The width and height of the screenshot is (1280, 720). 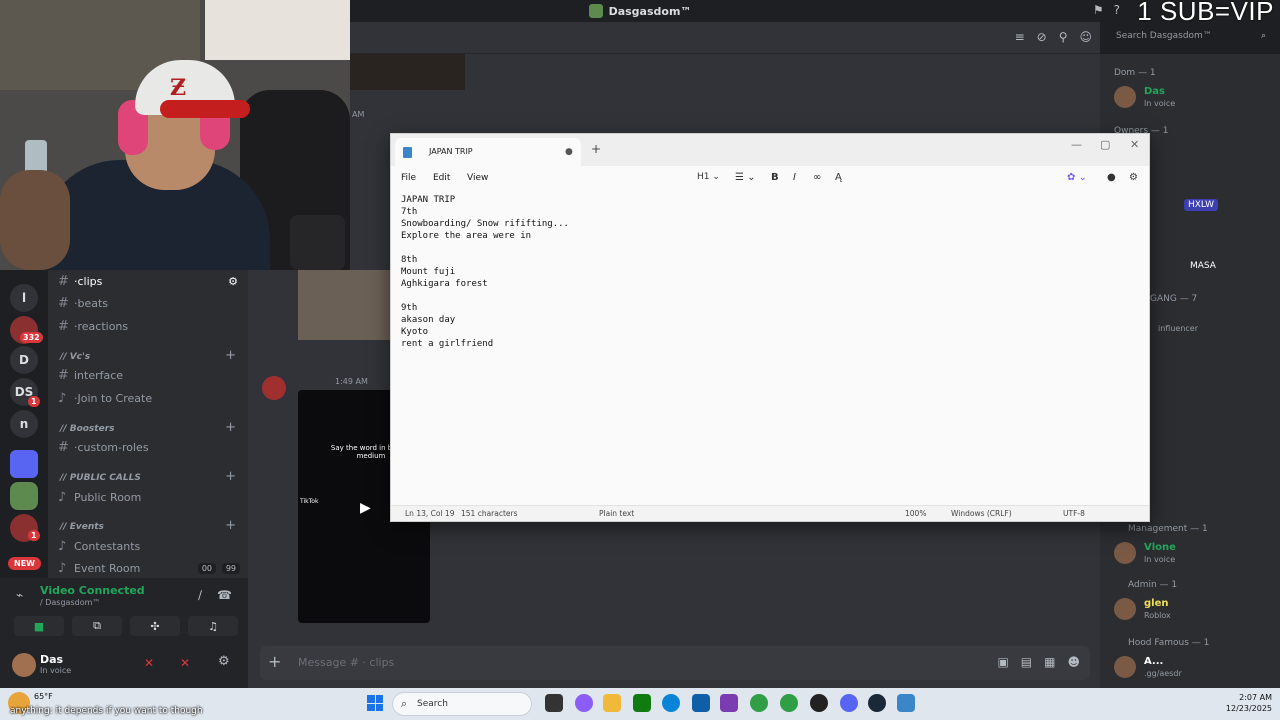 What do you see at coordinates (915, 513) in the screenshot?
I see `zoom-level: 100%` at bounding box center [915, 513].